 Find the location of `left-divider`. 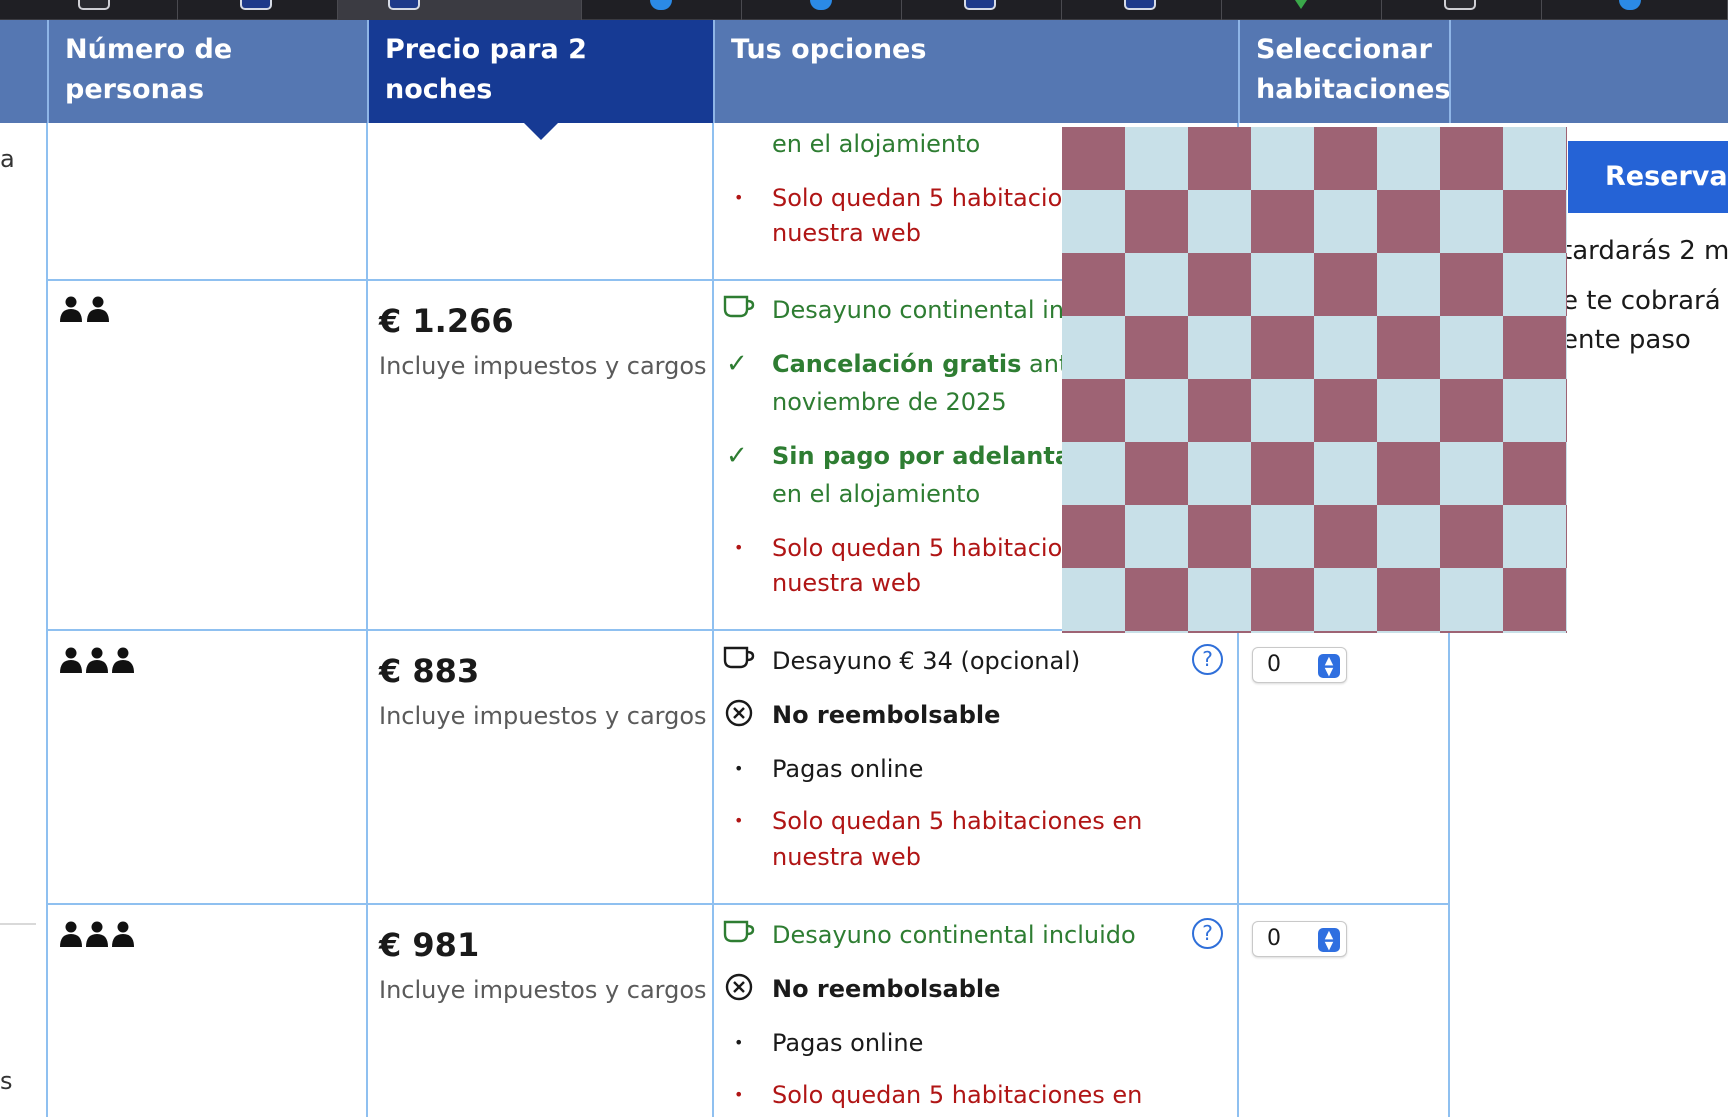

left-divider is located at coordinates (18, 924).